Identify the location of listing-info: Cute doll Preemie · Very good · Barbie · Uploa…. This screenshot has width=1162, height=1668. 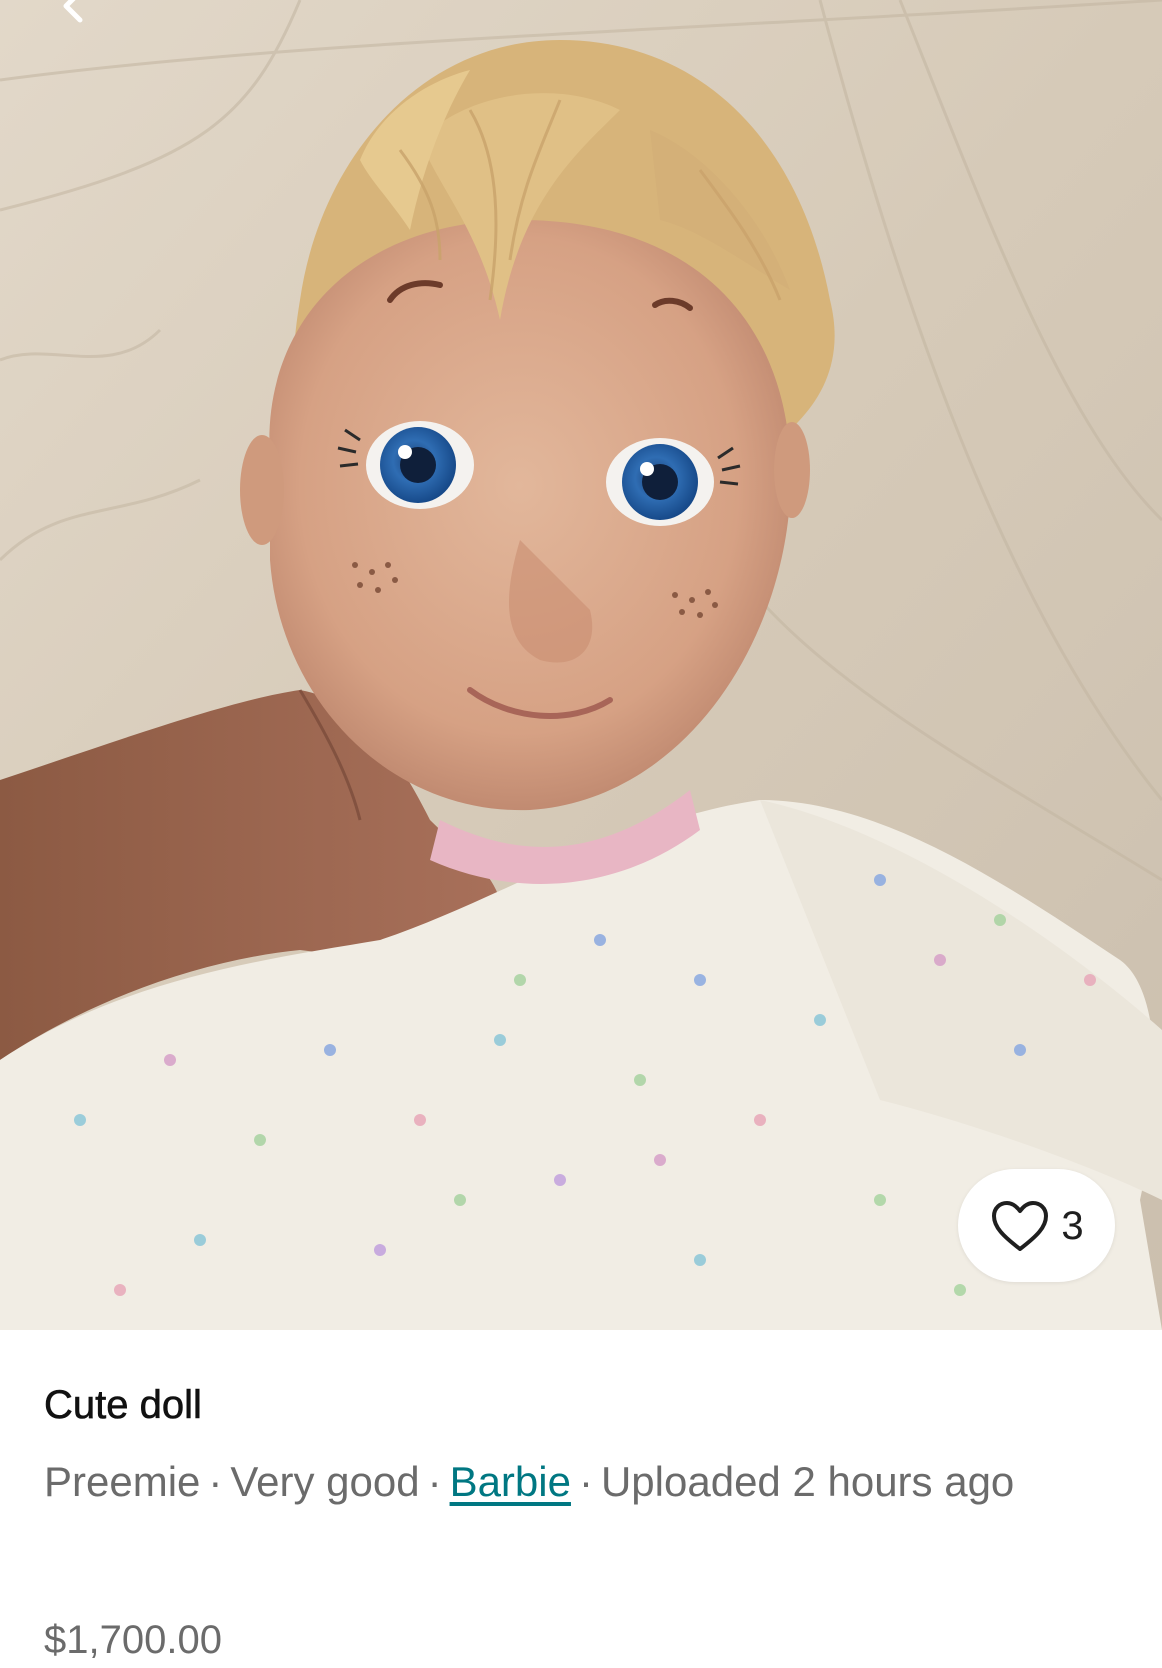
(589, 1447).